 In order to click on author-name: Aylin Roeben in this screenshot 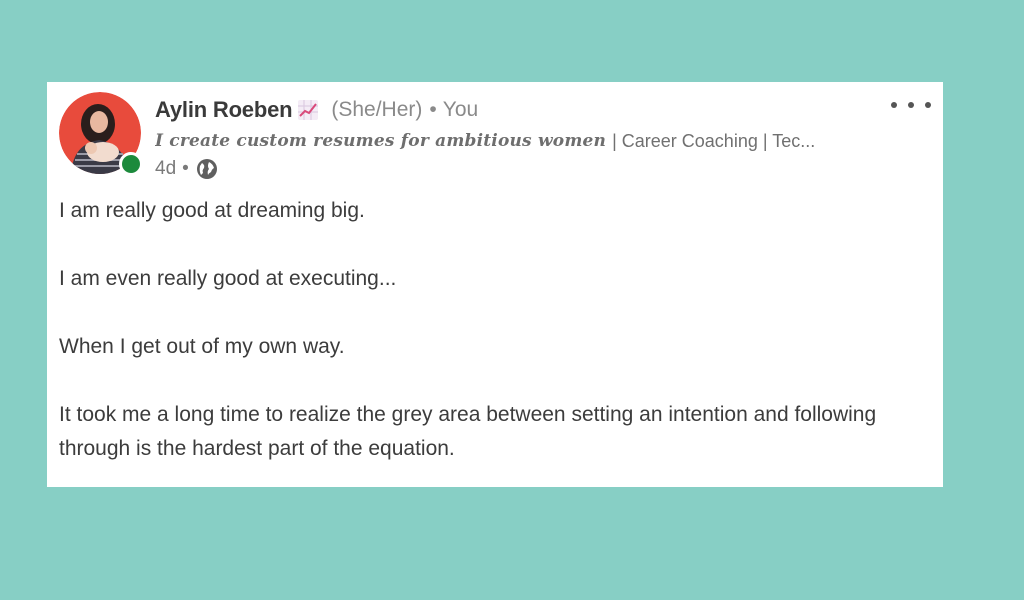, I will do `click(224, 110)`.